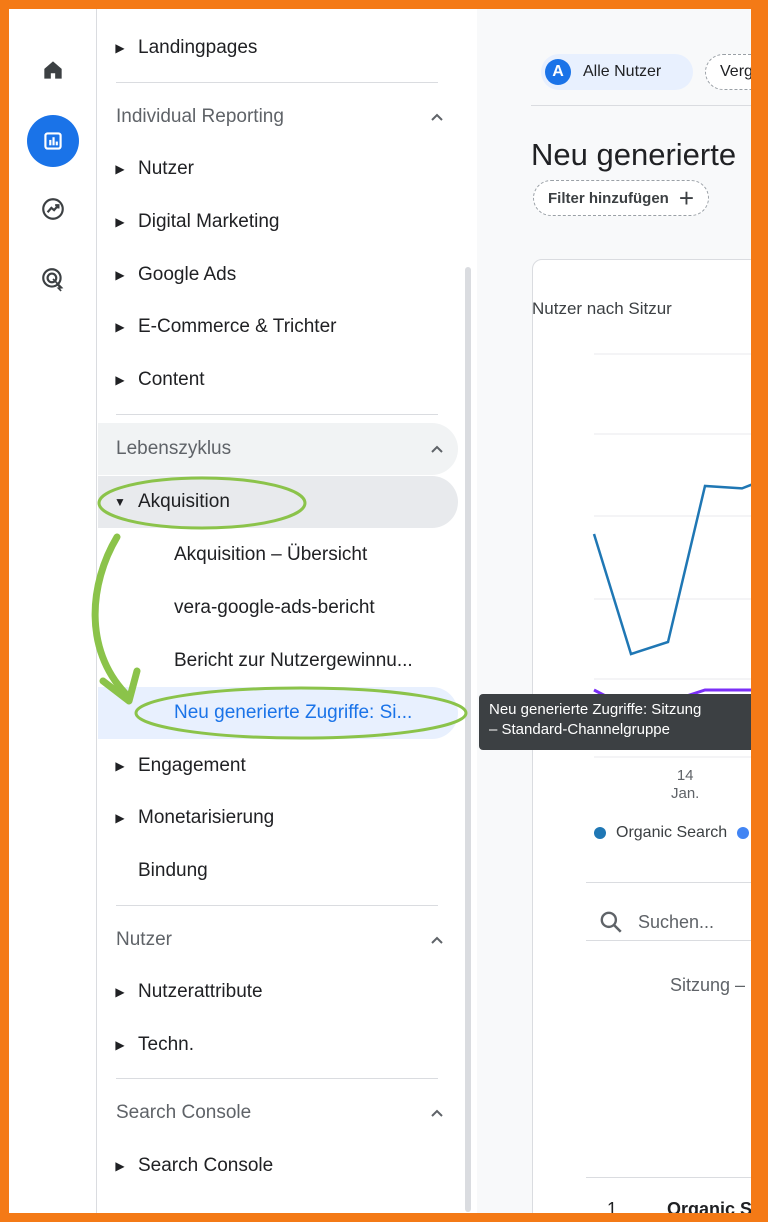 This screenshot has width=768, height=1222. What do you see at coordinates (53, 611) in the screenshot?
I see `left-rail` at bounding box center [53, 611].